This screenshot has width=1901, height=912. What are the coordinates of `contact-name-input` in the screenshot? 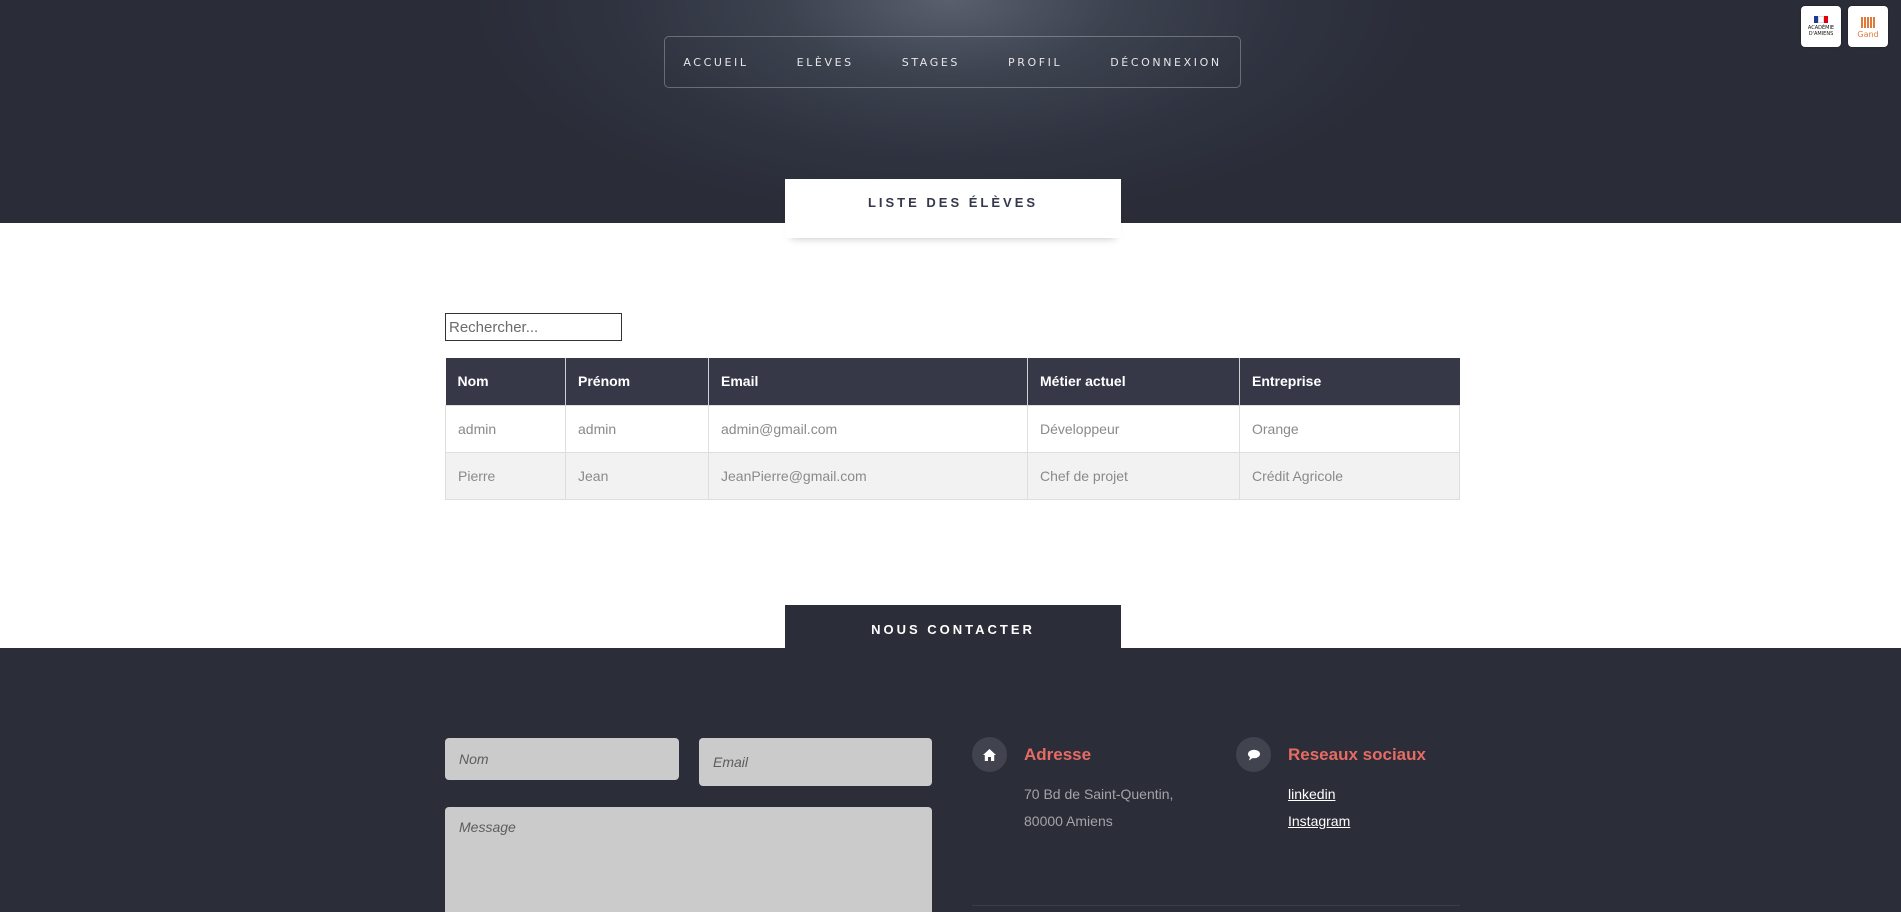 It's located at (562, 759).